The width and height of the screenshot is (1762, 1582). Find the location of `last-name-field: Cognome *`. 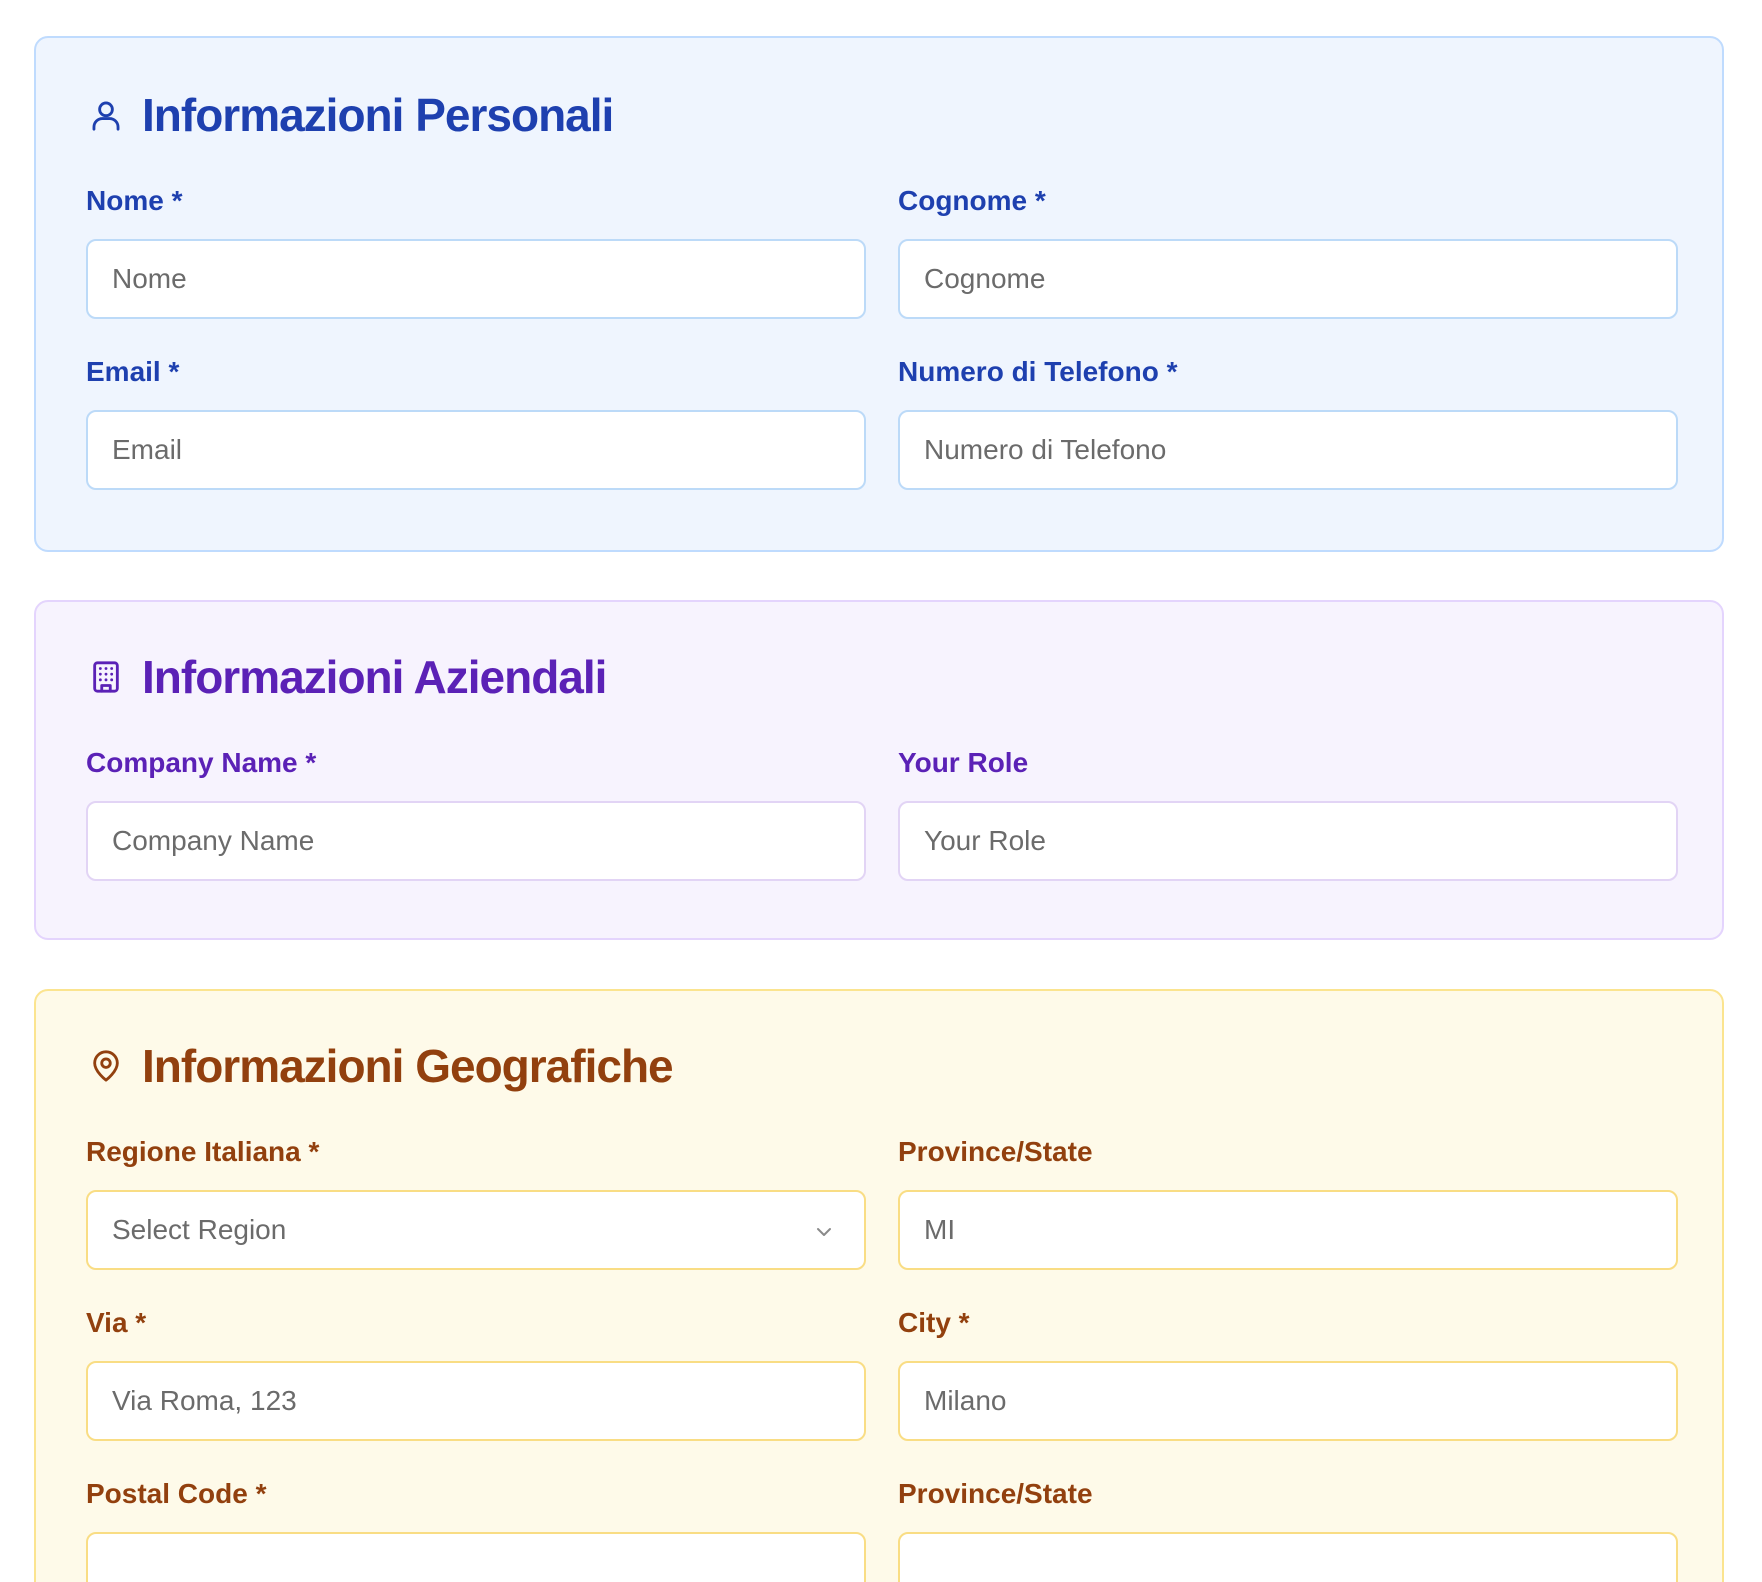

last-name-field: Cognome * is located at coordinates (1288, 251).